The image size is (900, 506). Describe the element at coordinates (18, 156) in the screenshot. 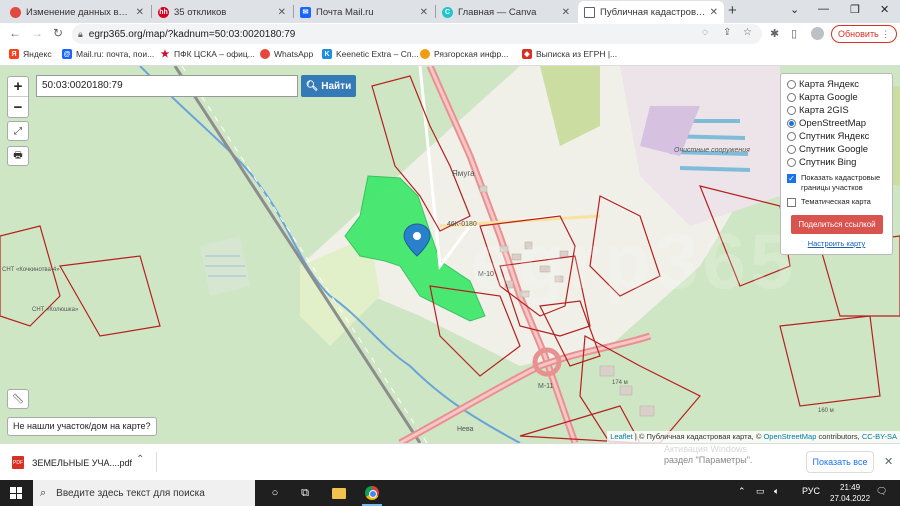

I see `print-button: 🖶︎` at that location.